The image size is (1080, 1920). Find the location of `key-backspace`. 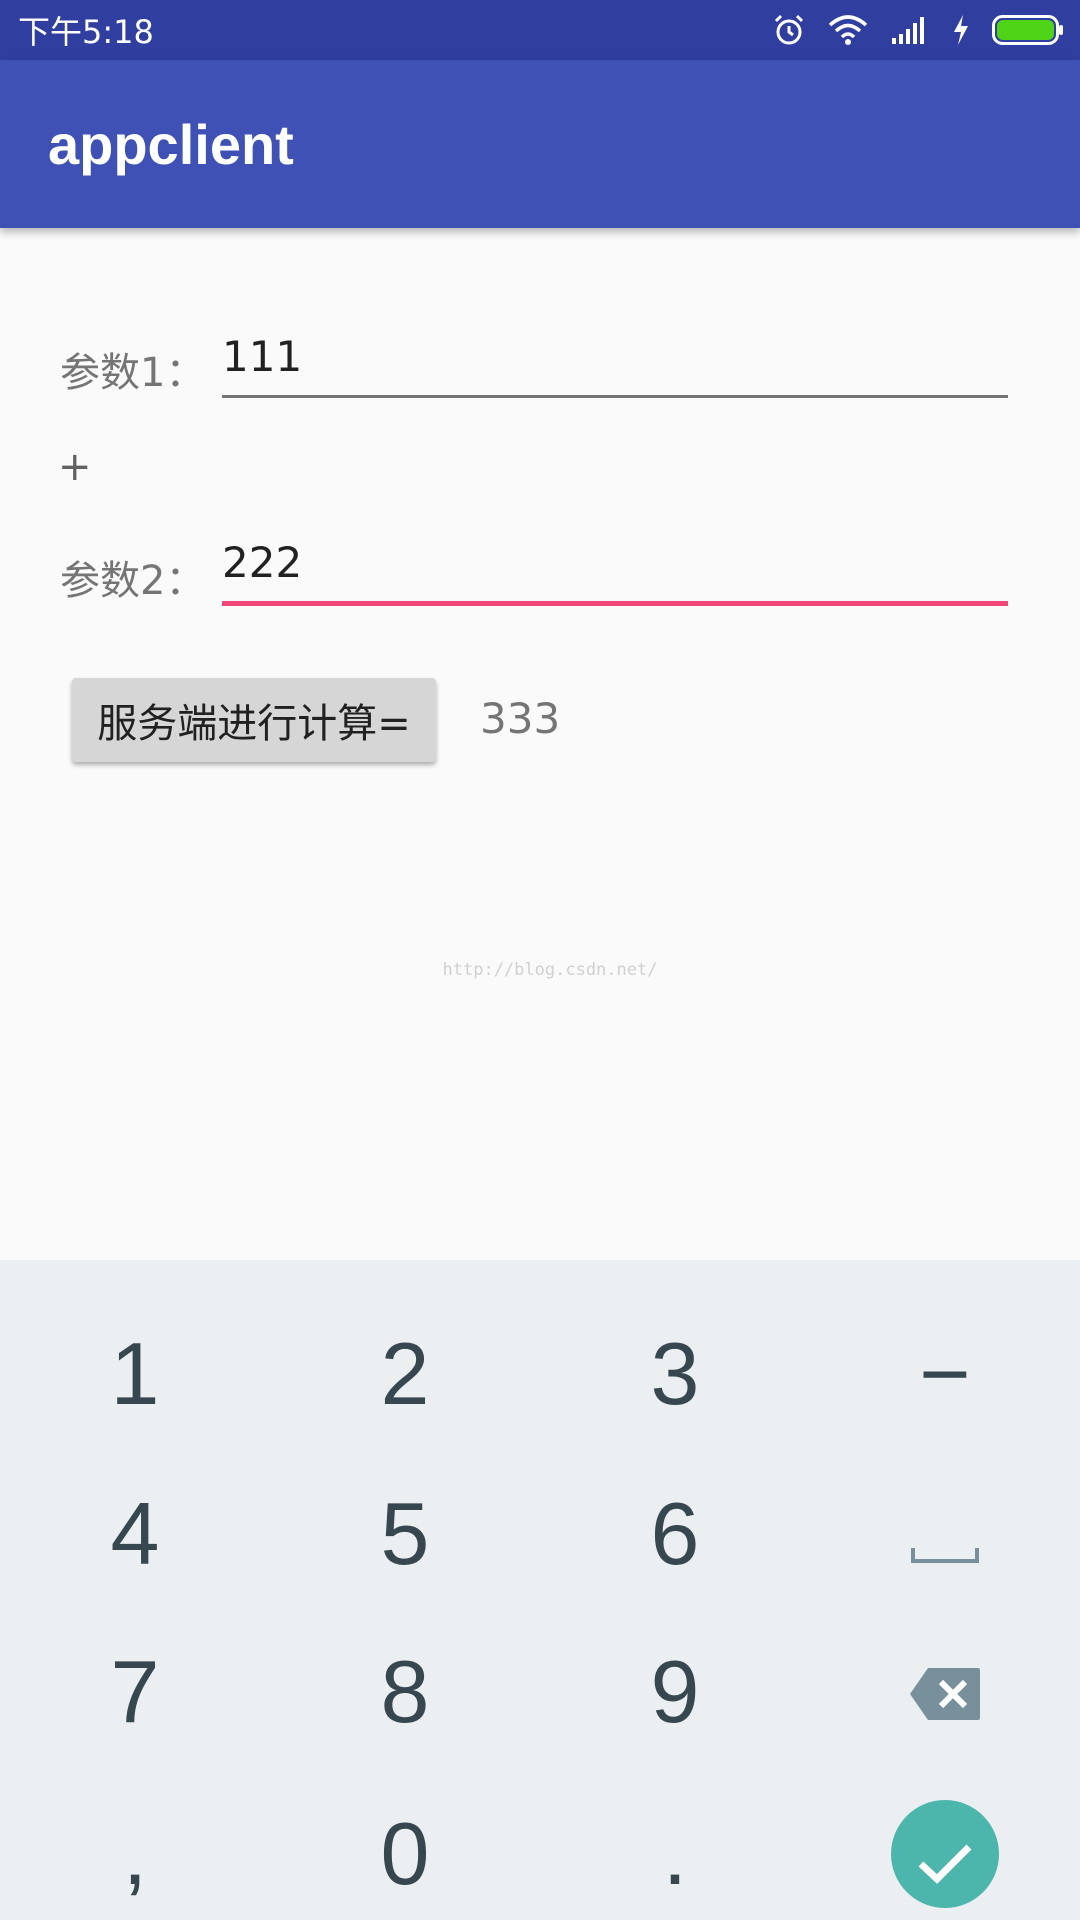

key-backspace is located at coordinates (945, 1692).